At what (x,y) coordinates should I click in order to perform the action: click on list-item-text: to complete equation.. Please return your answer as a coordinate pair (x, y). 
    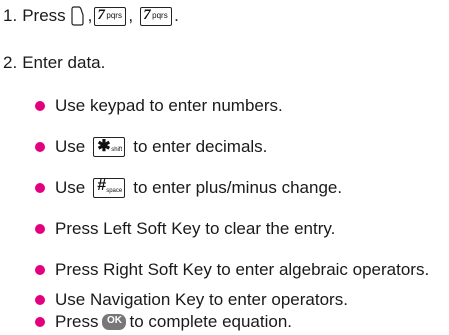
    Looking at the image, I should click on (211, 321).